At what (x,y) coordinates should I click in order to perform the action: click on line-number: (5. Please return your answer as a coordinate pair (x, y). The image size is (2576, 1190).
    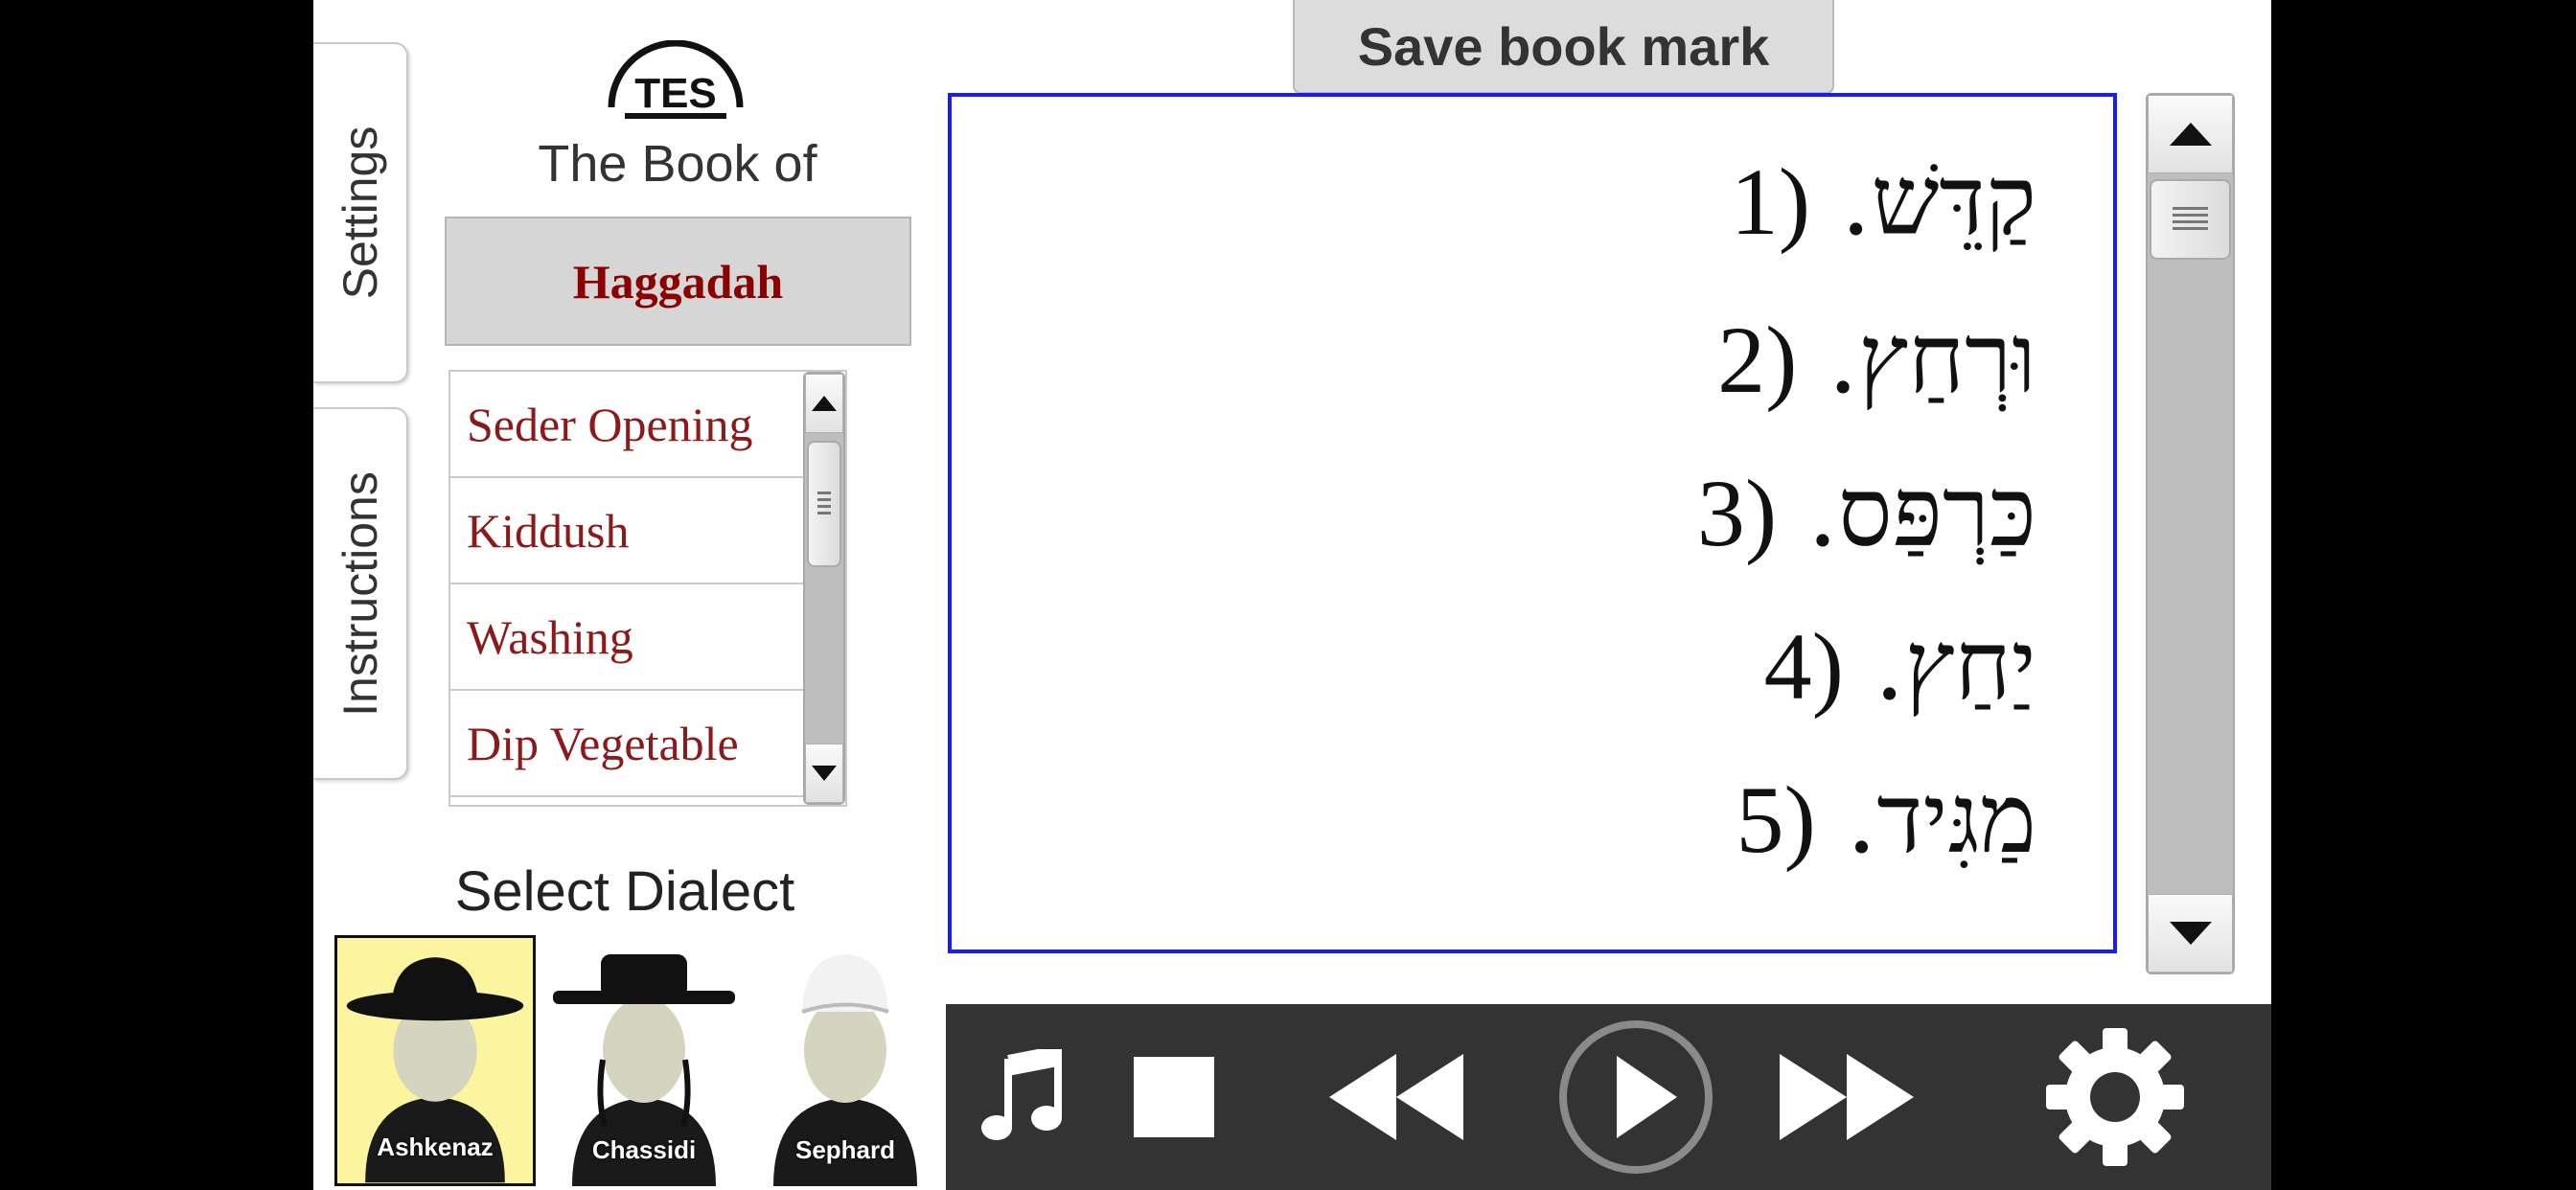
    Looking at the image, I should click on (1776, 820).